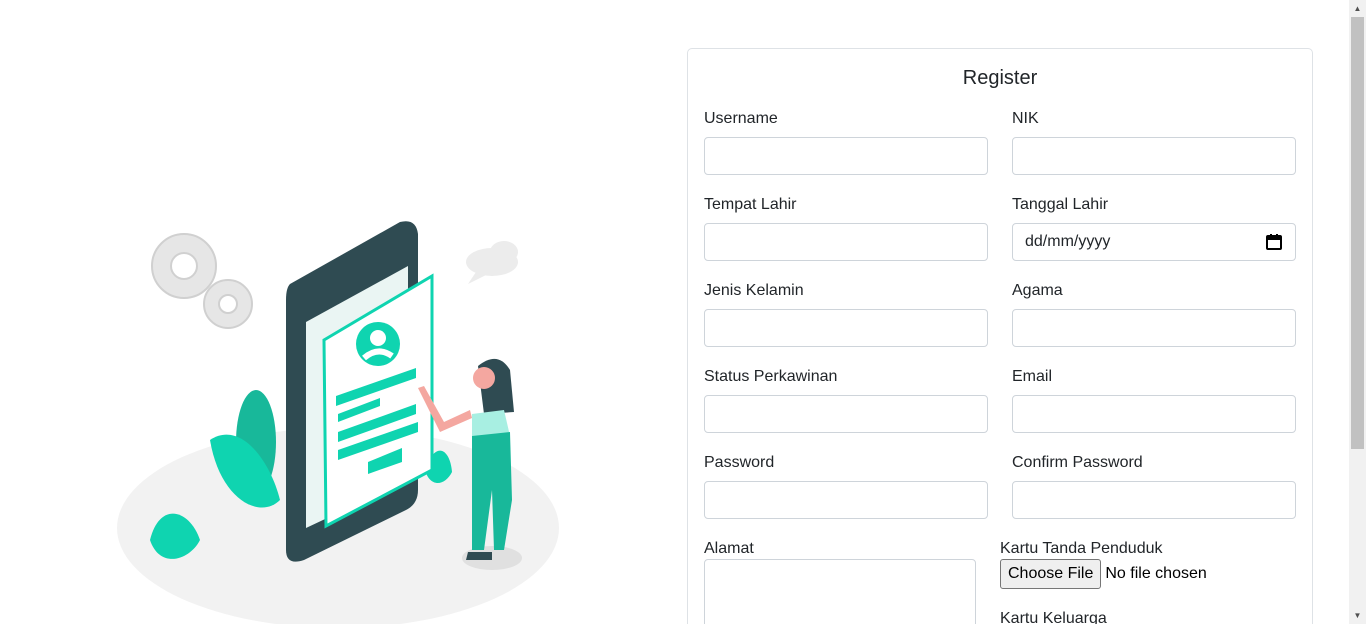 Image resolution: width=1366 pixels, height=624 pixels. I want to click on tanggal-lahir-group: Tanggal Lahir dd/mm/yyyy, so click(1154, 228).